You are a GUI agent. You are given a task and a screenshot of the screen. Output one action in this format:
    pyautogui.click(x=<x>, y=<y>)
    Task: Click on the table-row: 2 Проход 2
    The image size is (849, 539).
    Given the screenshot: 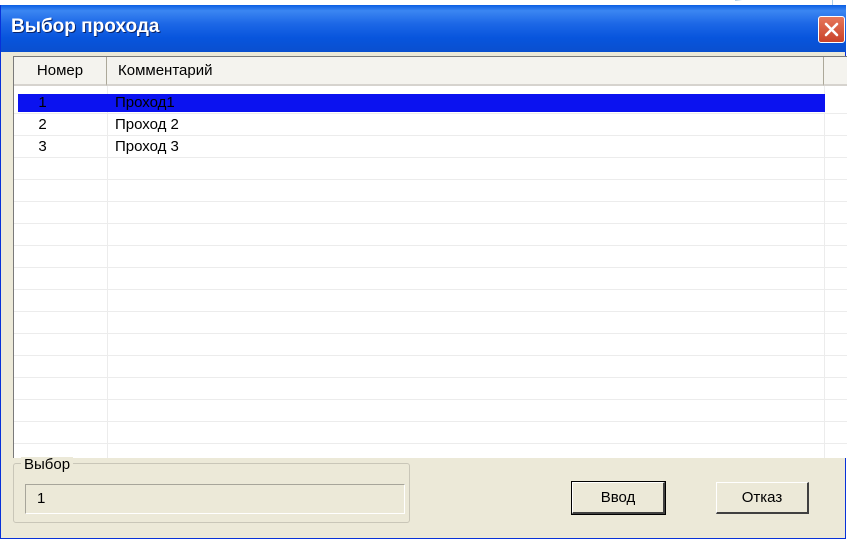 What is the action you would take?
    pyautogui.click(x=430, y=125)
    